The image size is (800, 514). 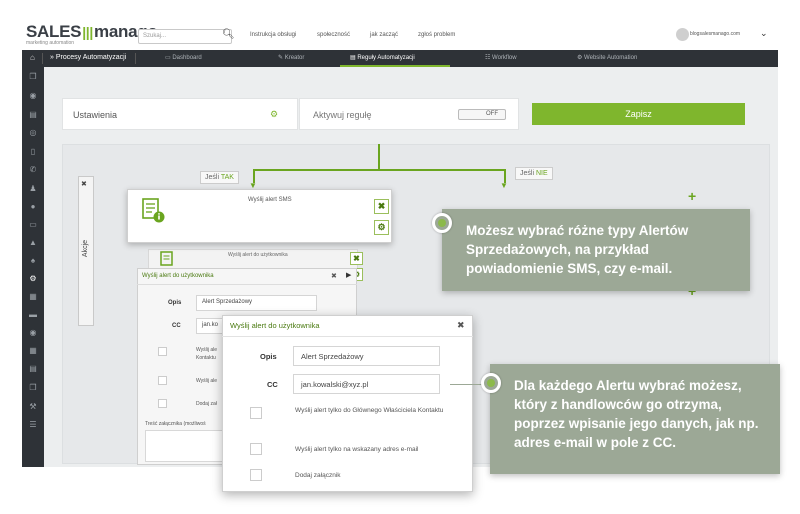 What do you see at coordinates (33, 296) in the screenshot?
I see `sidebar-grid-icon: ▦` at bounding box center [33, 296].